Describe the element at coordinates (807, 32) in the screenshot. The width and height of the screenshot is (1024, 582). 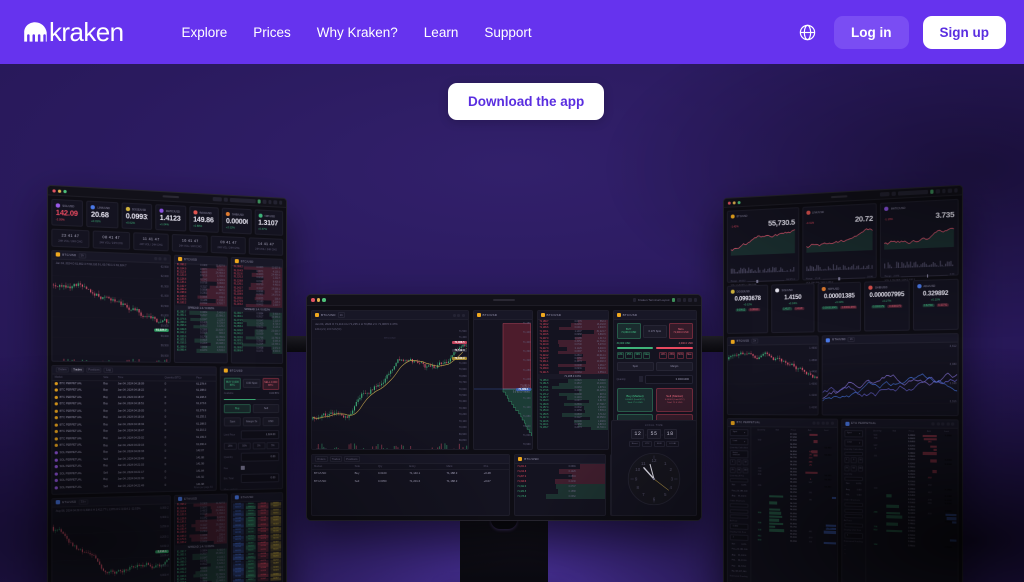
I see `globe-icon` at that location.